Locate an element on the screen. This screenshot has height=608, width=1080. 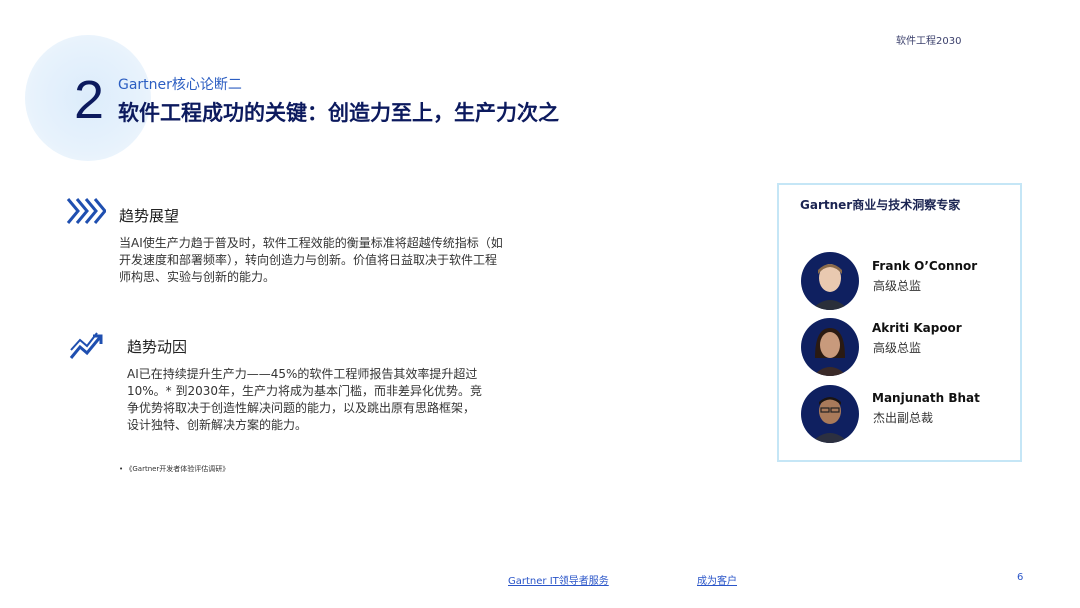
footer-link-become-client: 成为客户 is located at coordinates (717, 579).